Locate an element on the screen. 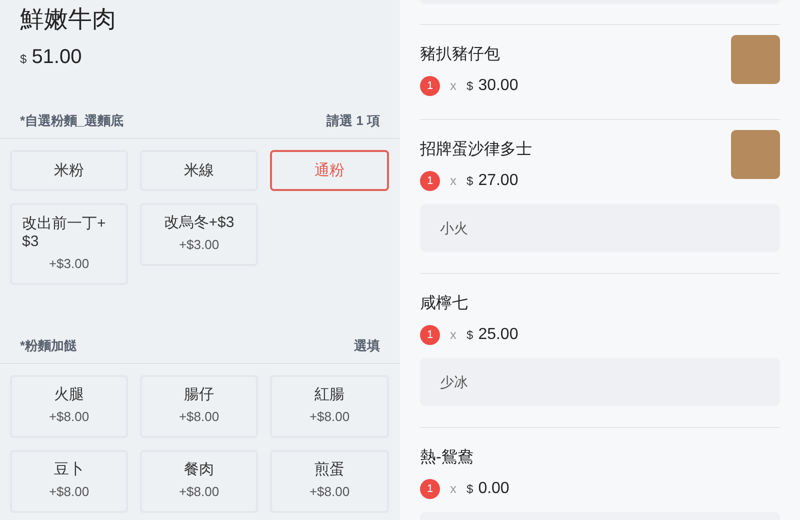 The width and height of the screenshot is (800, 520). product-name: 鮮嫩牛肉 is located at coordinates (68, 20).